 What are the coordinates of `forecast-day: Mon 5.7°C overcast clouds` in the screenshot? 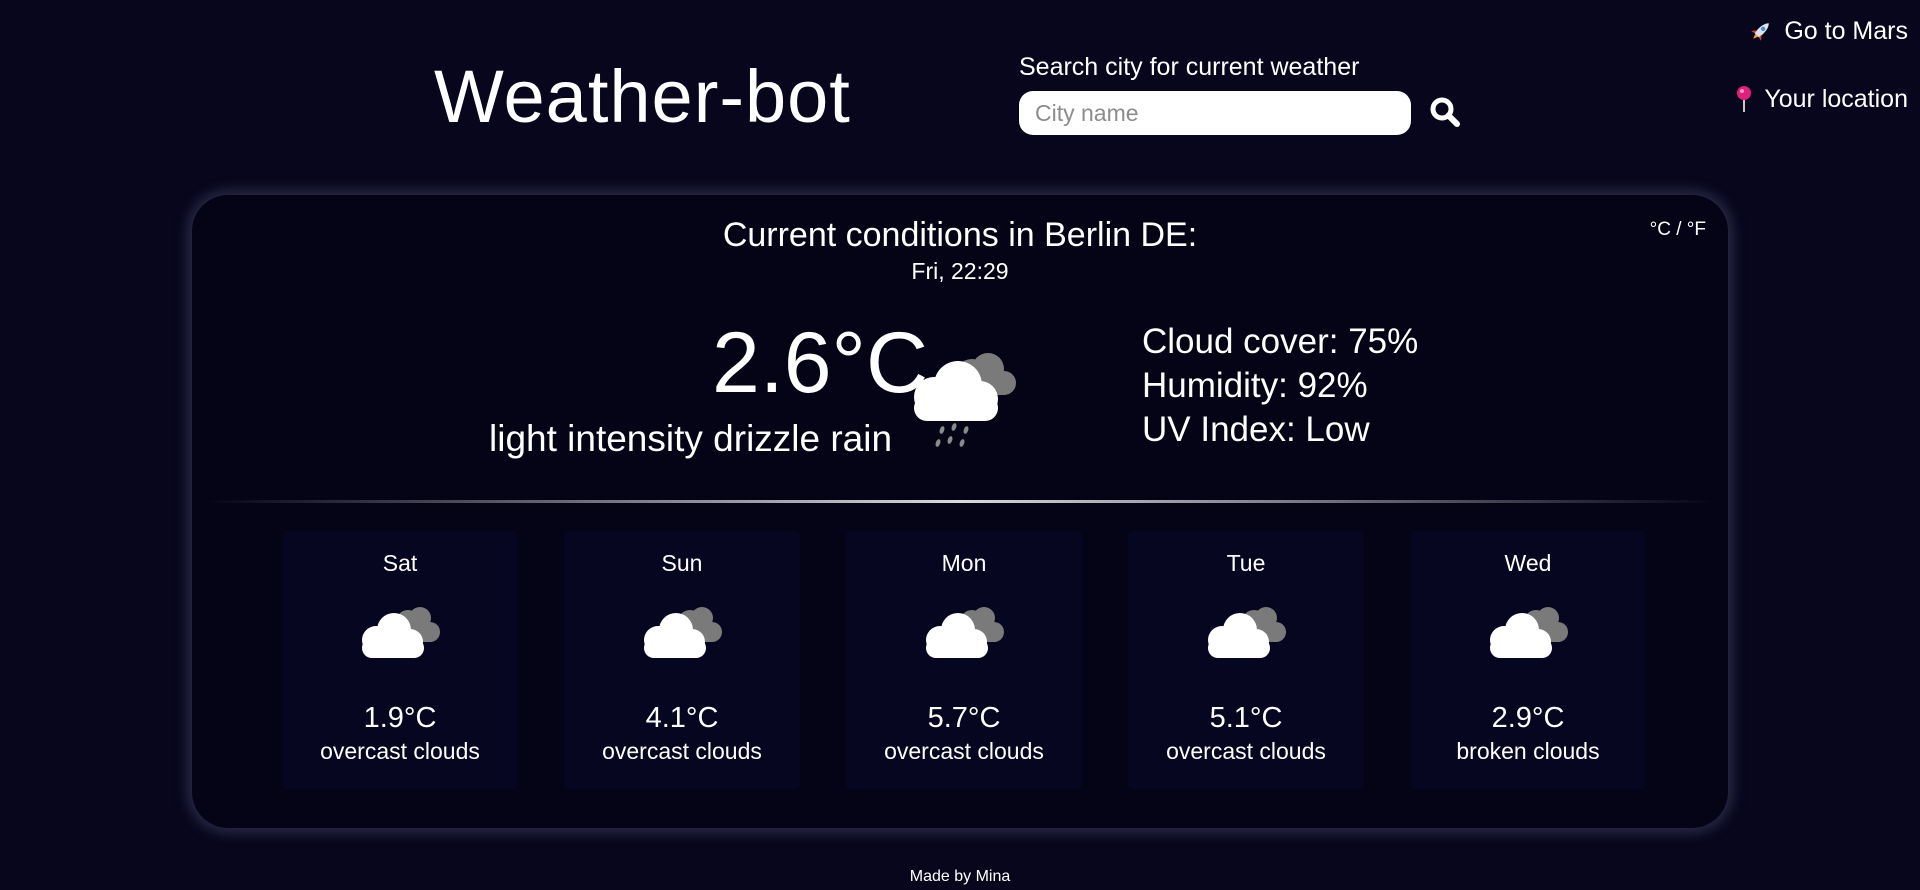 It's located at (964, 660).